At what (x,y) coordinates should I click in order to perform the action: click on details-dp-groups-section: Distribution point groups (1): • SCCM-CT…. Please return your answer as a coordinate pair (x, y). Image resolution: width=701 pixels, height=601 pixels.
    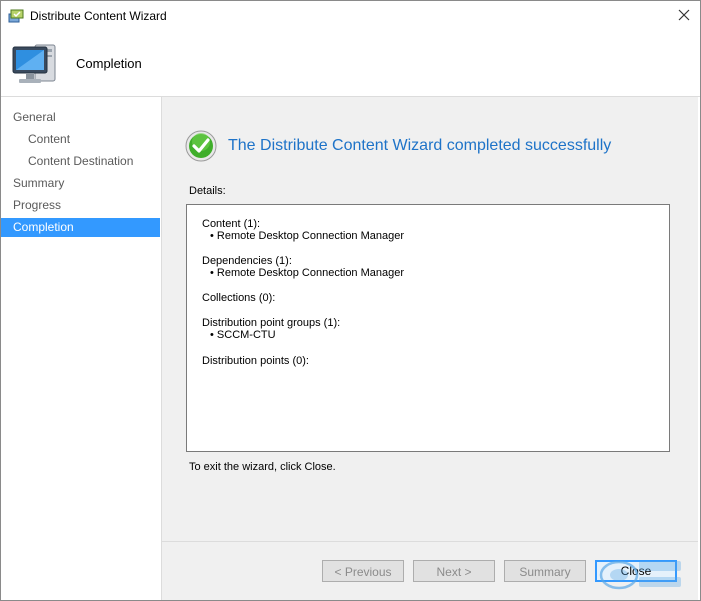
    Looking at the image, I should click on (271, 329).